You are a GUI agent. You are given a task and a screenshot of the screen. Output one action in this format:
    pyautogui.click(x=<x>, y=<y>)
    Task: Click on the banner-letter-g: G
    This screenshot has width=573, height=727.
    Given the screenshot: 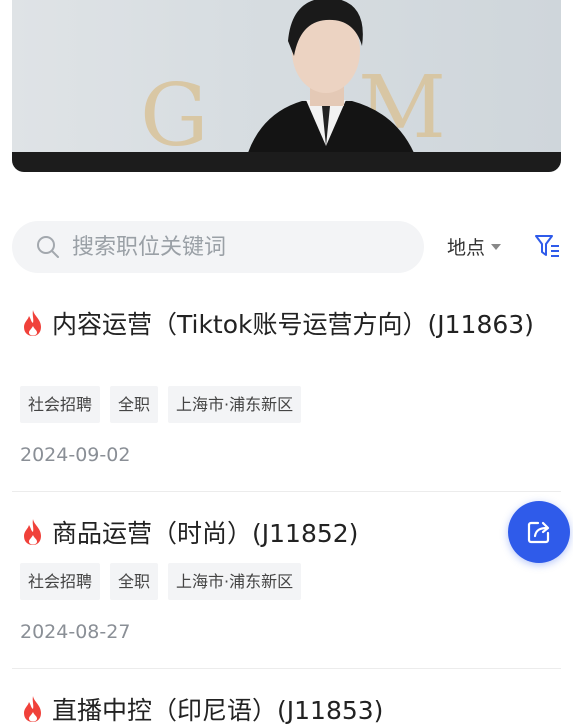 What is the action you would take?
    pyautogui.click(x=174, y=116)
    